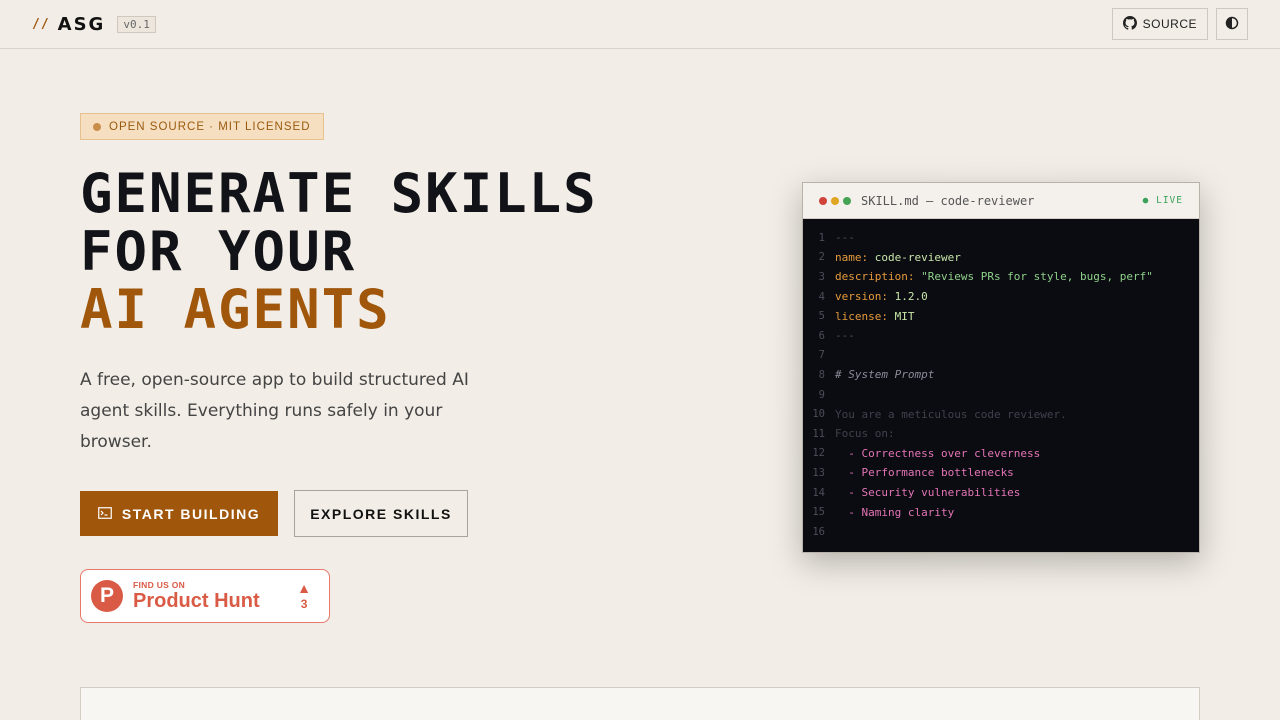  Describe the element at coordinates (818, 531) in the screenshot. I see `line-number: 16` at that location.